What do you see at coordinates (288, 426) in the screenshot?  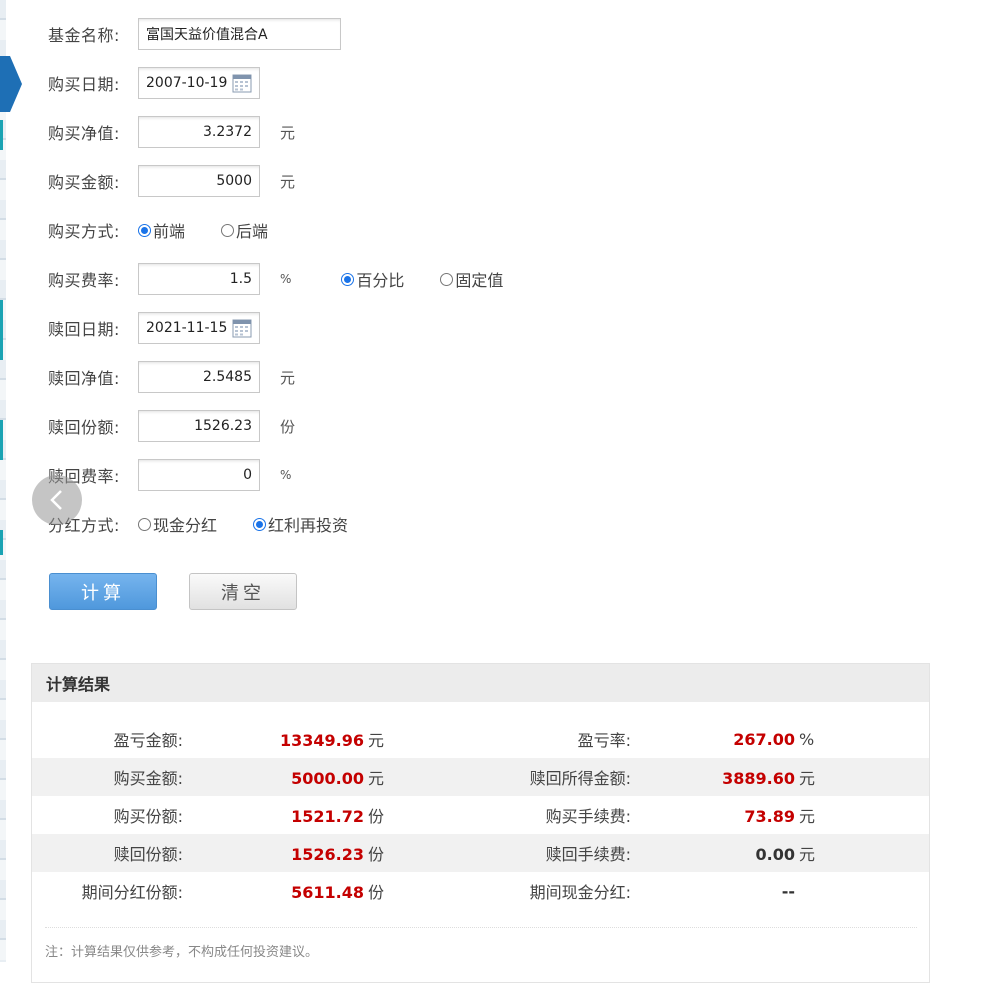 I see `redeem-shares-unit: 份` at bounding box center [288, 426].